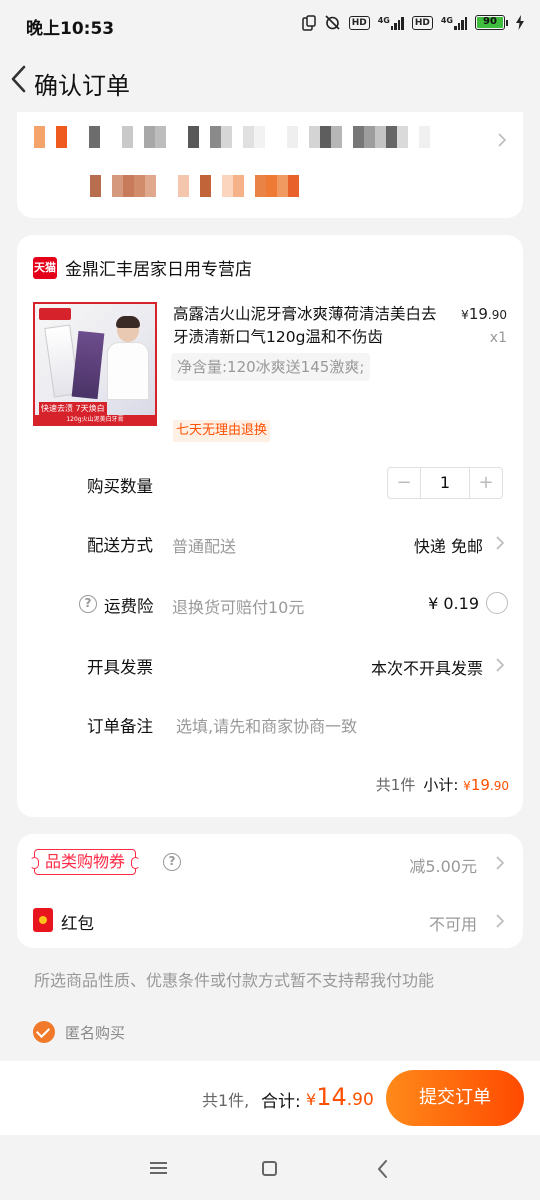  What do you see at coordinates (426, 668) in the screenshot?
I see `invoice-value: 本次不开具发票` at bounding box center [426, 668].